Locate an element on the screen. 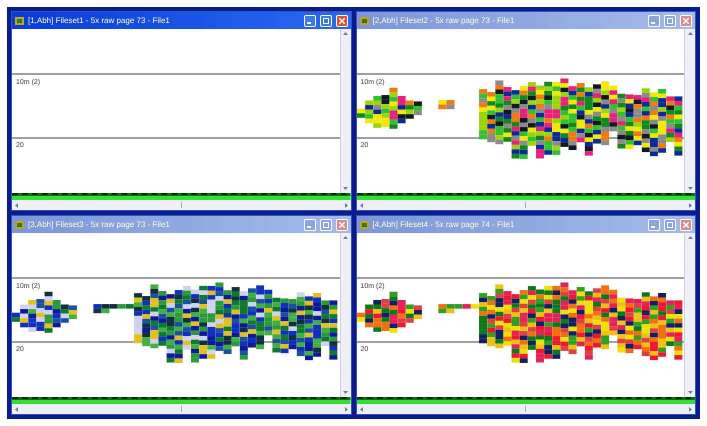 This screenshot has width=707, height=426. window-title: [4,Abh] Fileset4 - 5x raw page 74 - File1 is located at coordinates (444, 224).